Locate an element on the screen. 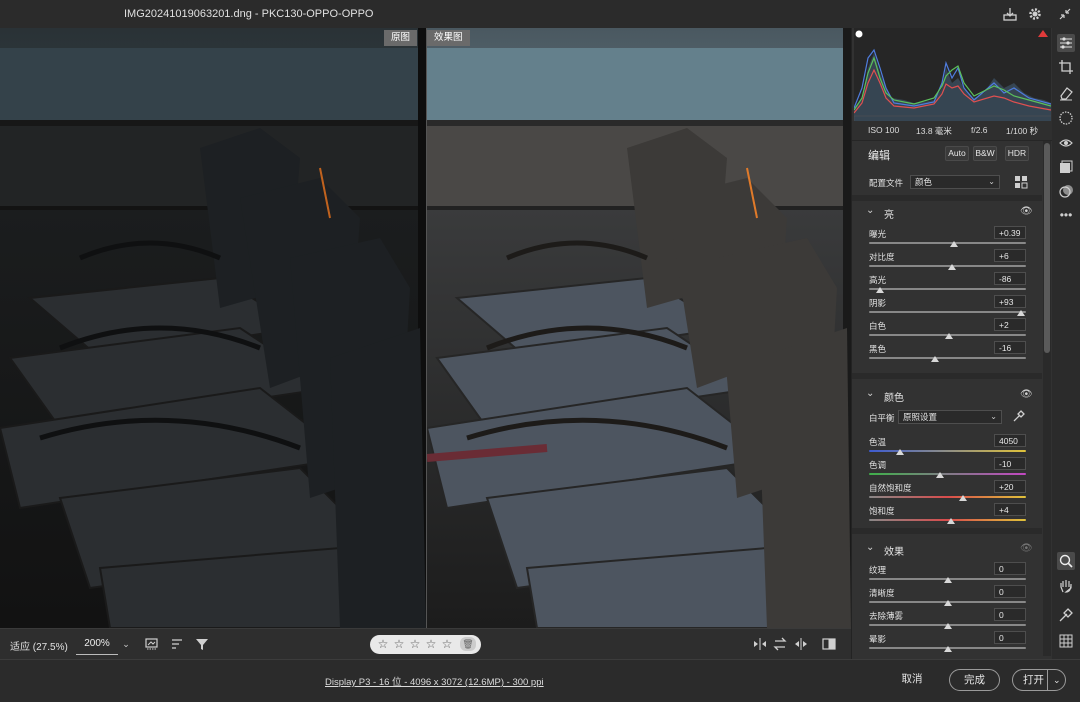  slider-value-input: +6 is located at coordinates (1010, 255).